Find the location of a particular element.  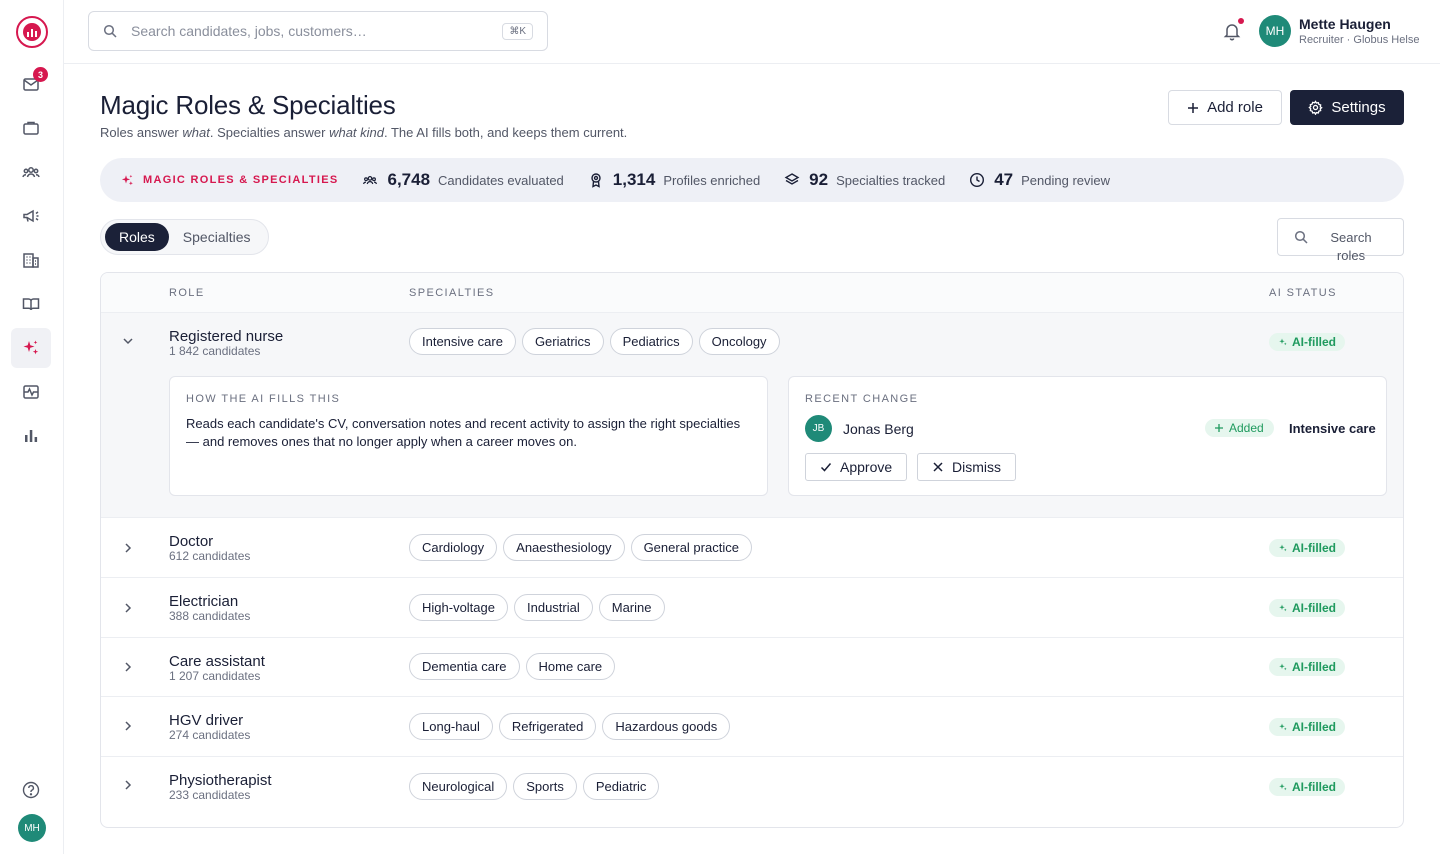

role-name: Doctor is located at coordinates (191, 541).